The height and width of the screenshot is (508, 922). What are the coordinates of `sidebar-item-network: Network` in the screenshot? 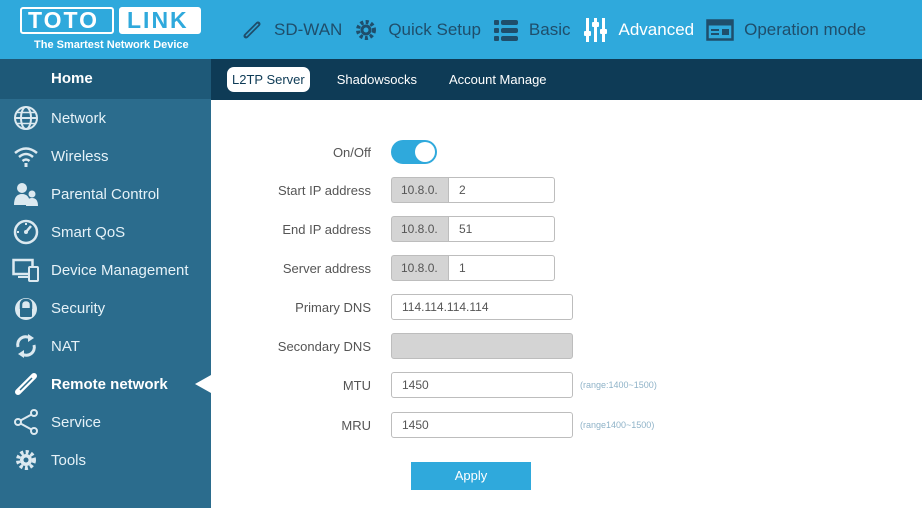 It's located at (105, 118).